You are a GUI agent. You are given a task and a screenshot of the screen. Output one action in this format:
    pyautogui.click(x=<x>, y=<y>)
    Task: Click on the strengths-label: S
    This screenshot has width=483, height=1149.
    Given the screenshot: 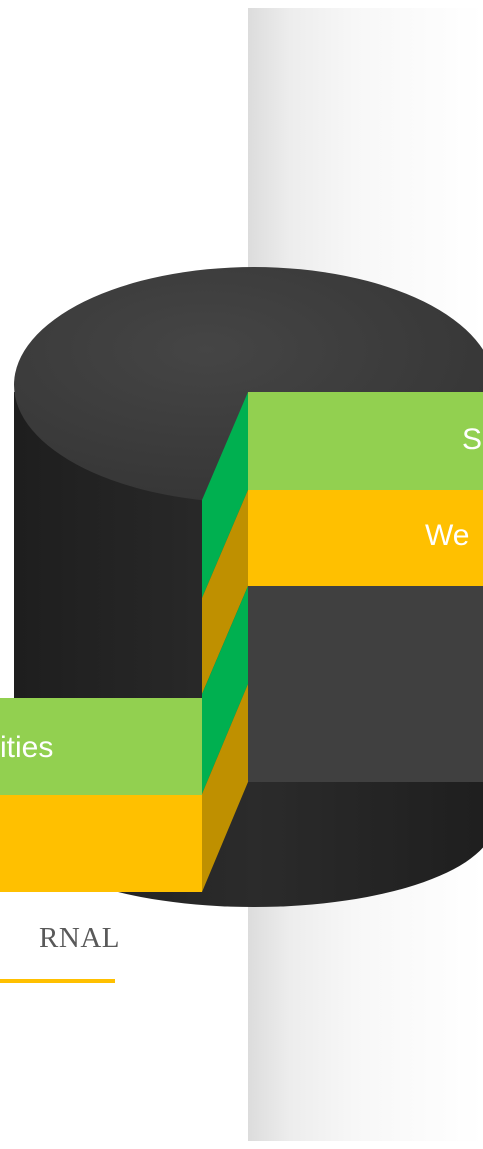 What is the action you would take?
    pyautogui.click(x=472, y=439)
    